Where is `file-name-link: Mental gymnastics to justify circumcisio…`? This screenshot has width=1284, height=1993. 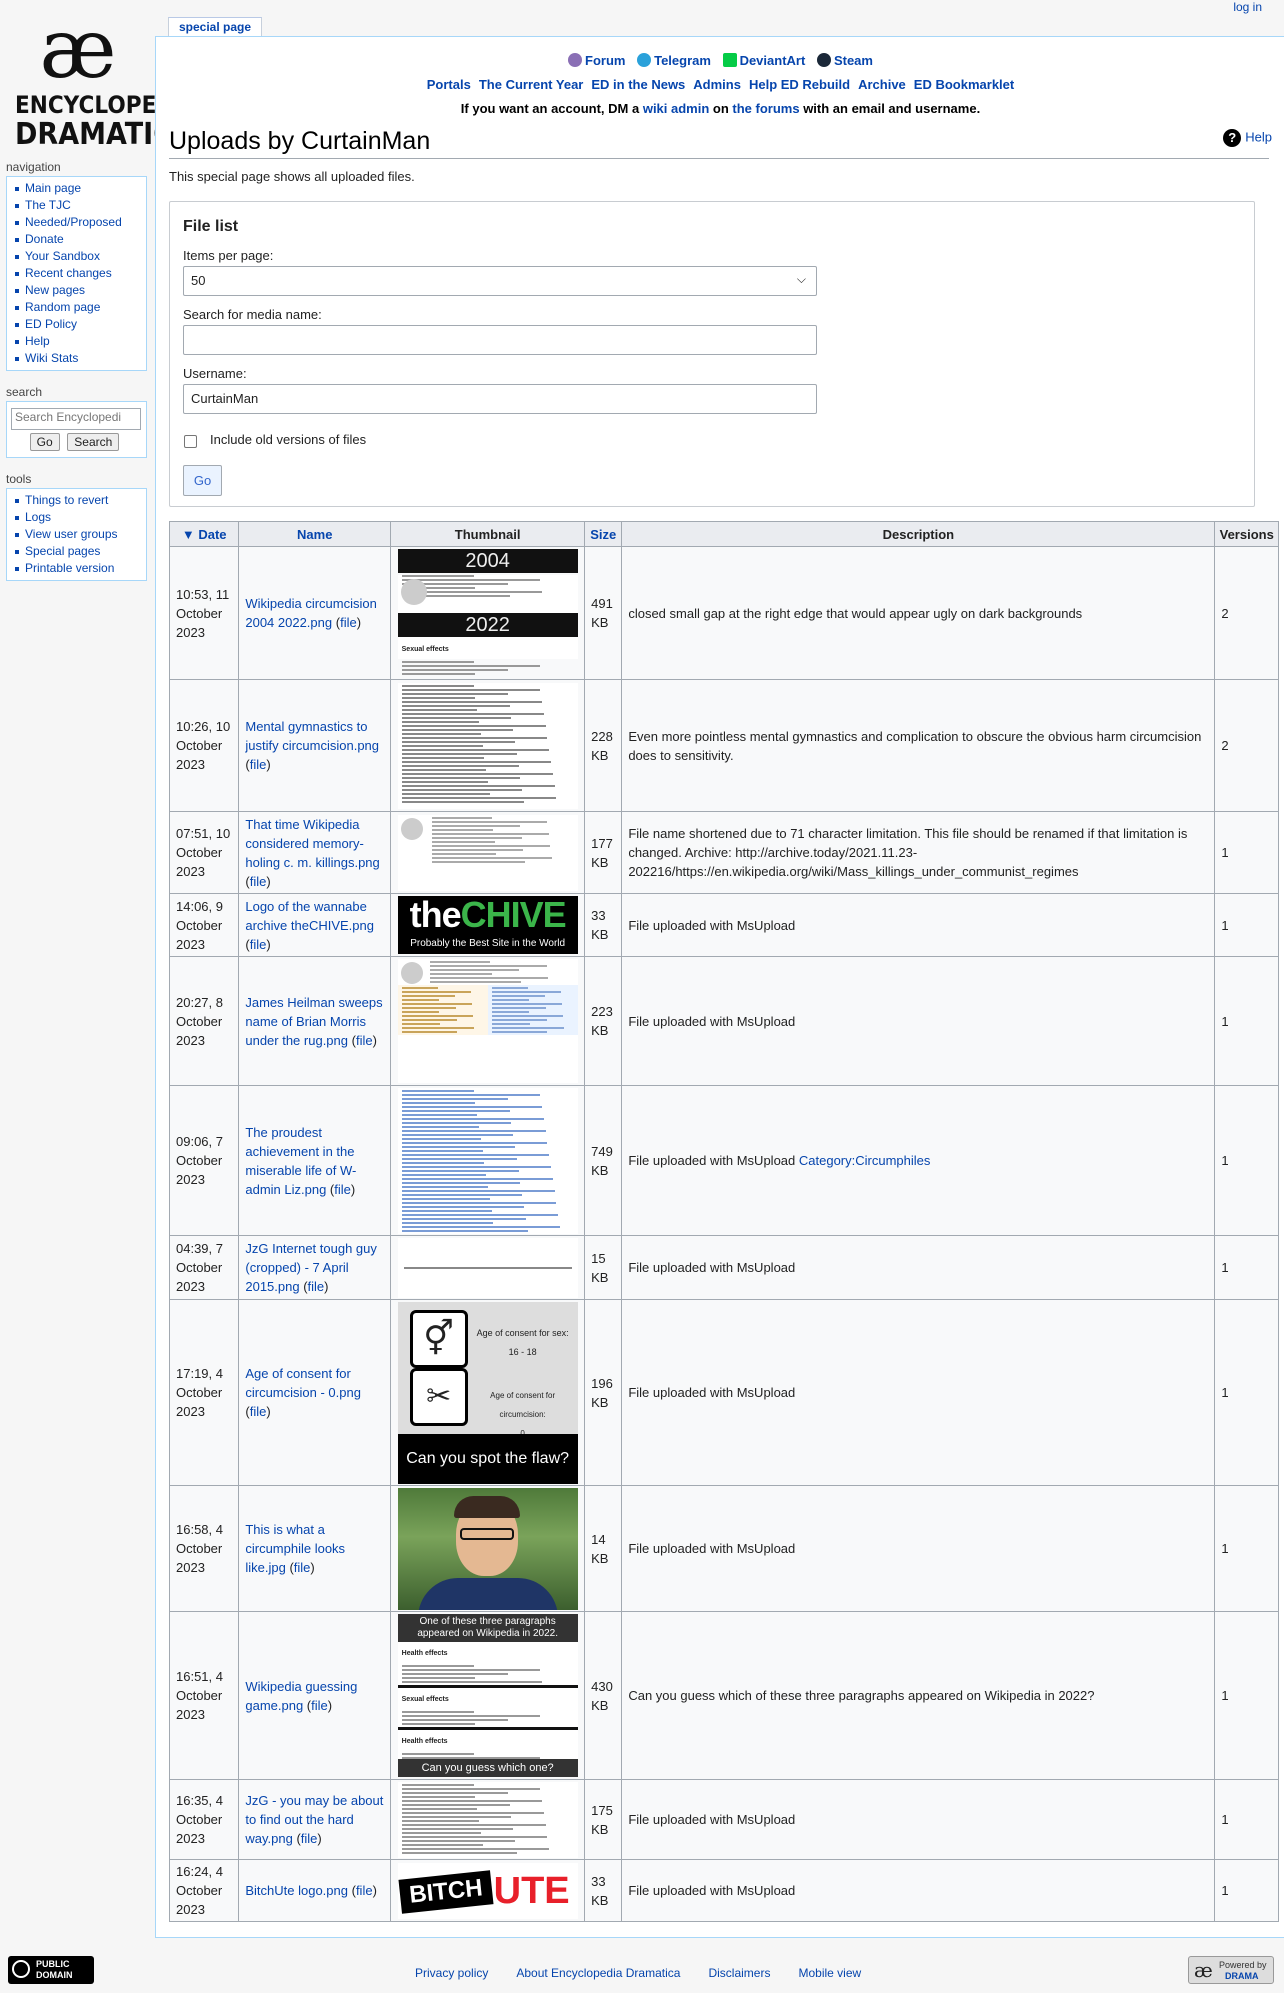 file-name-link: Mental gymnastics to justify circumcisio… is located at coordinates (312, 736).